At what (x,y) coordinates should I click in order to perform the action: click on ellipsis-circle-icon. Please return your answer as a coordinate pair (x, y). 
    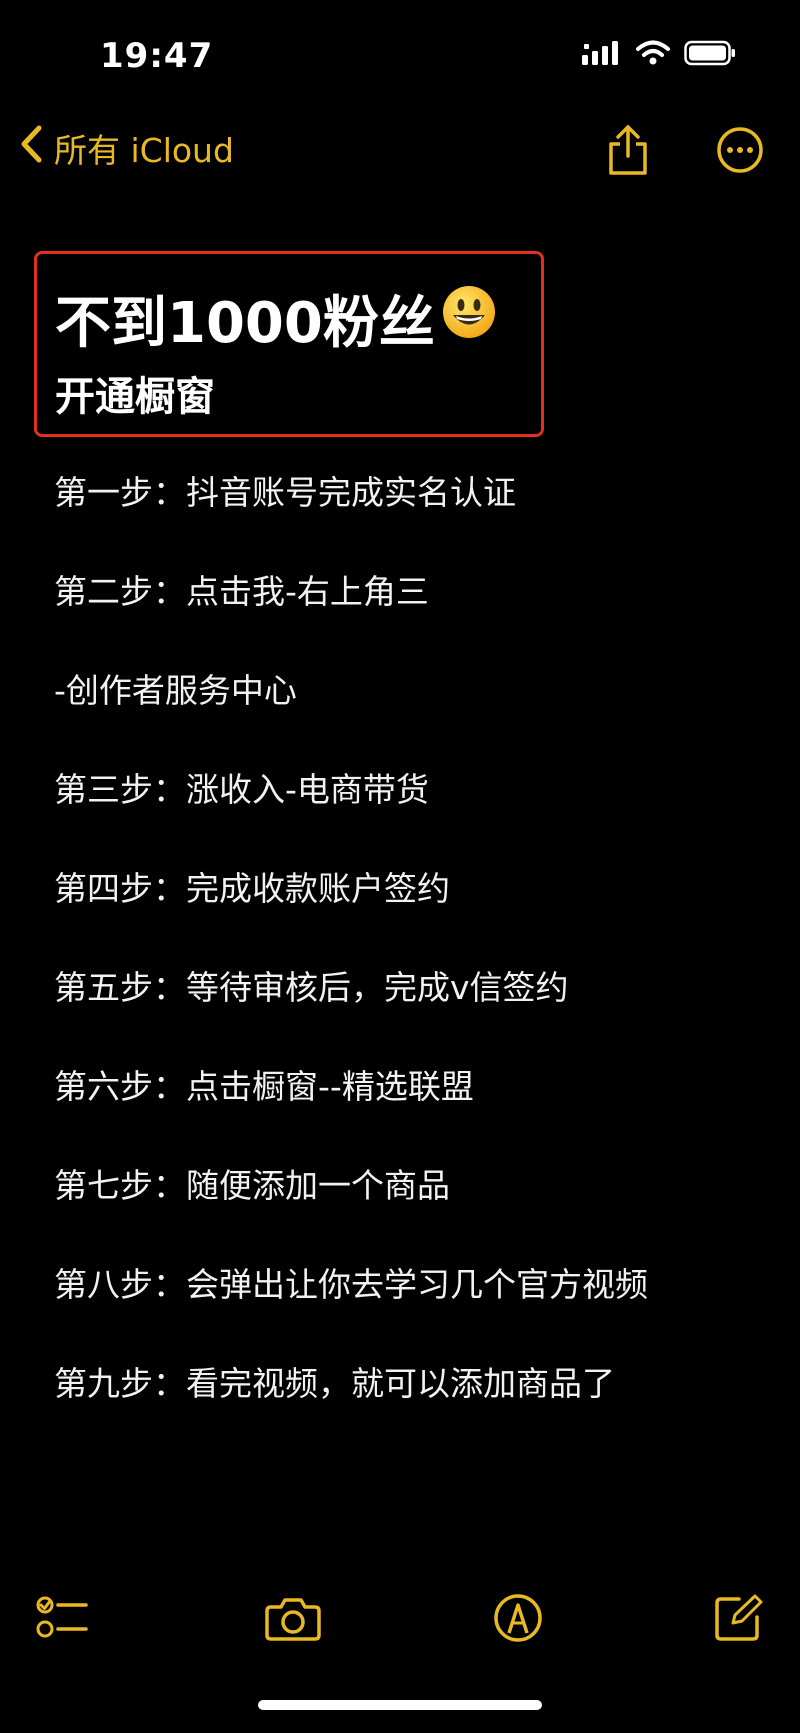
    Looking at the image, I should click on (740, 152).